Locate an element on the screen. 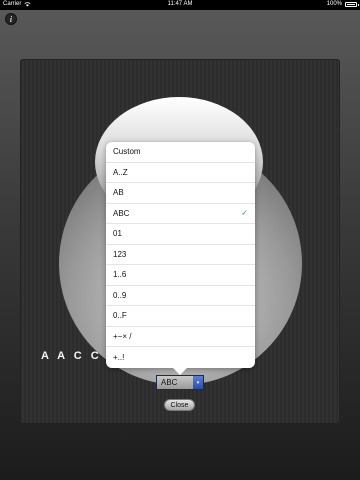 This screenshot has width=360, height=480. option-label: 0..9 is located at coordinates (120, 295).